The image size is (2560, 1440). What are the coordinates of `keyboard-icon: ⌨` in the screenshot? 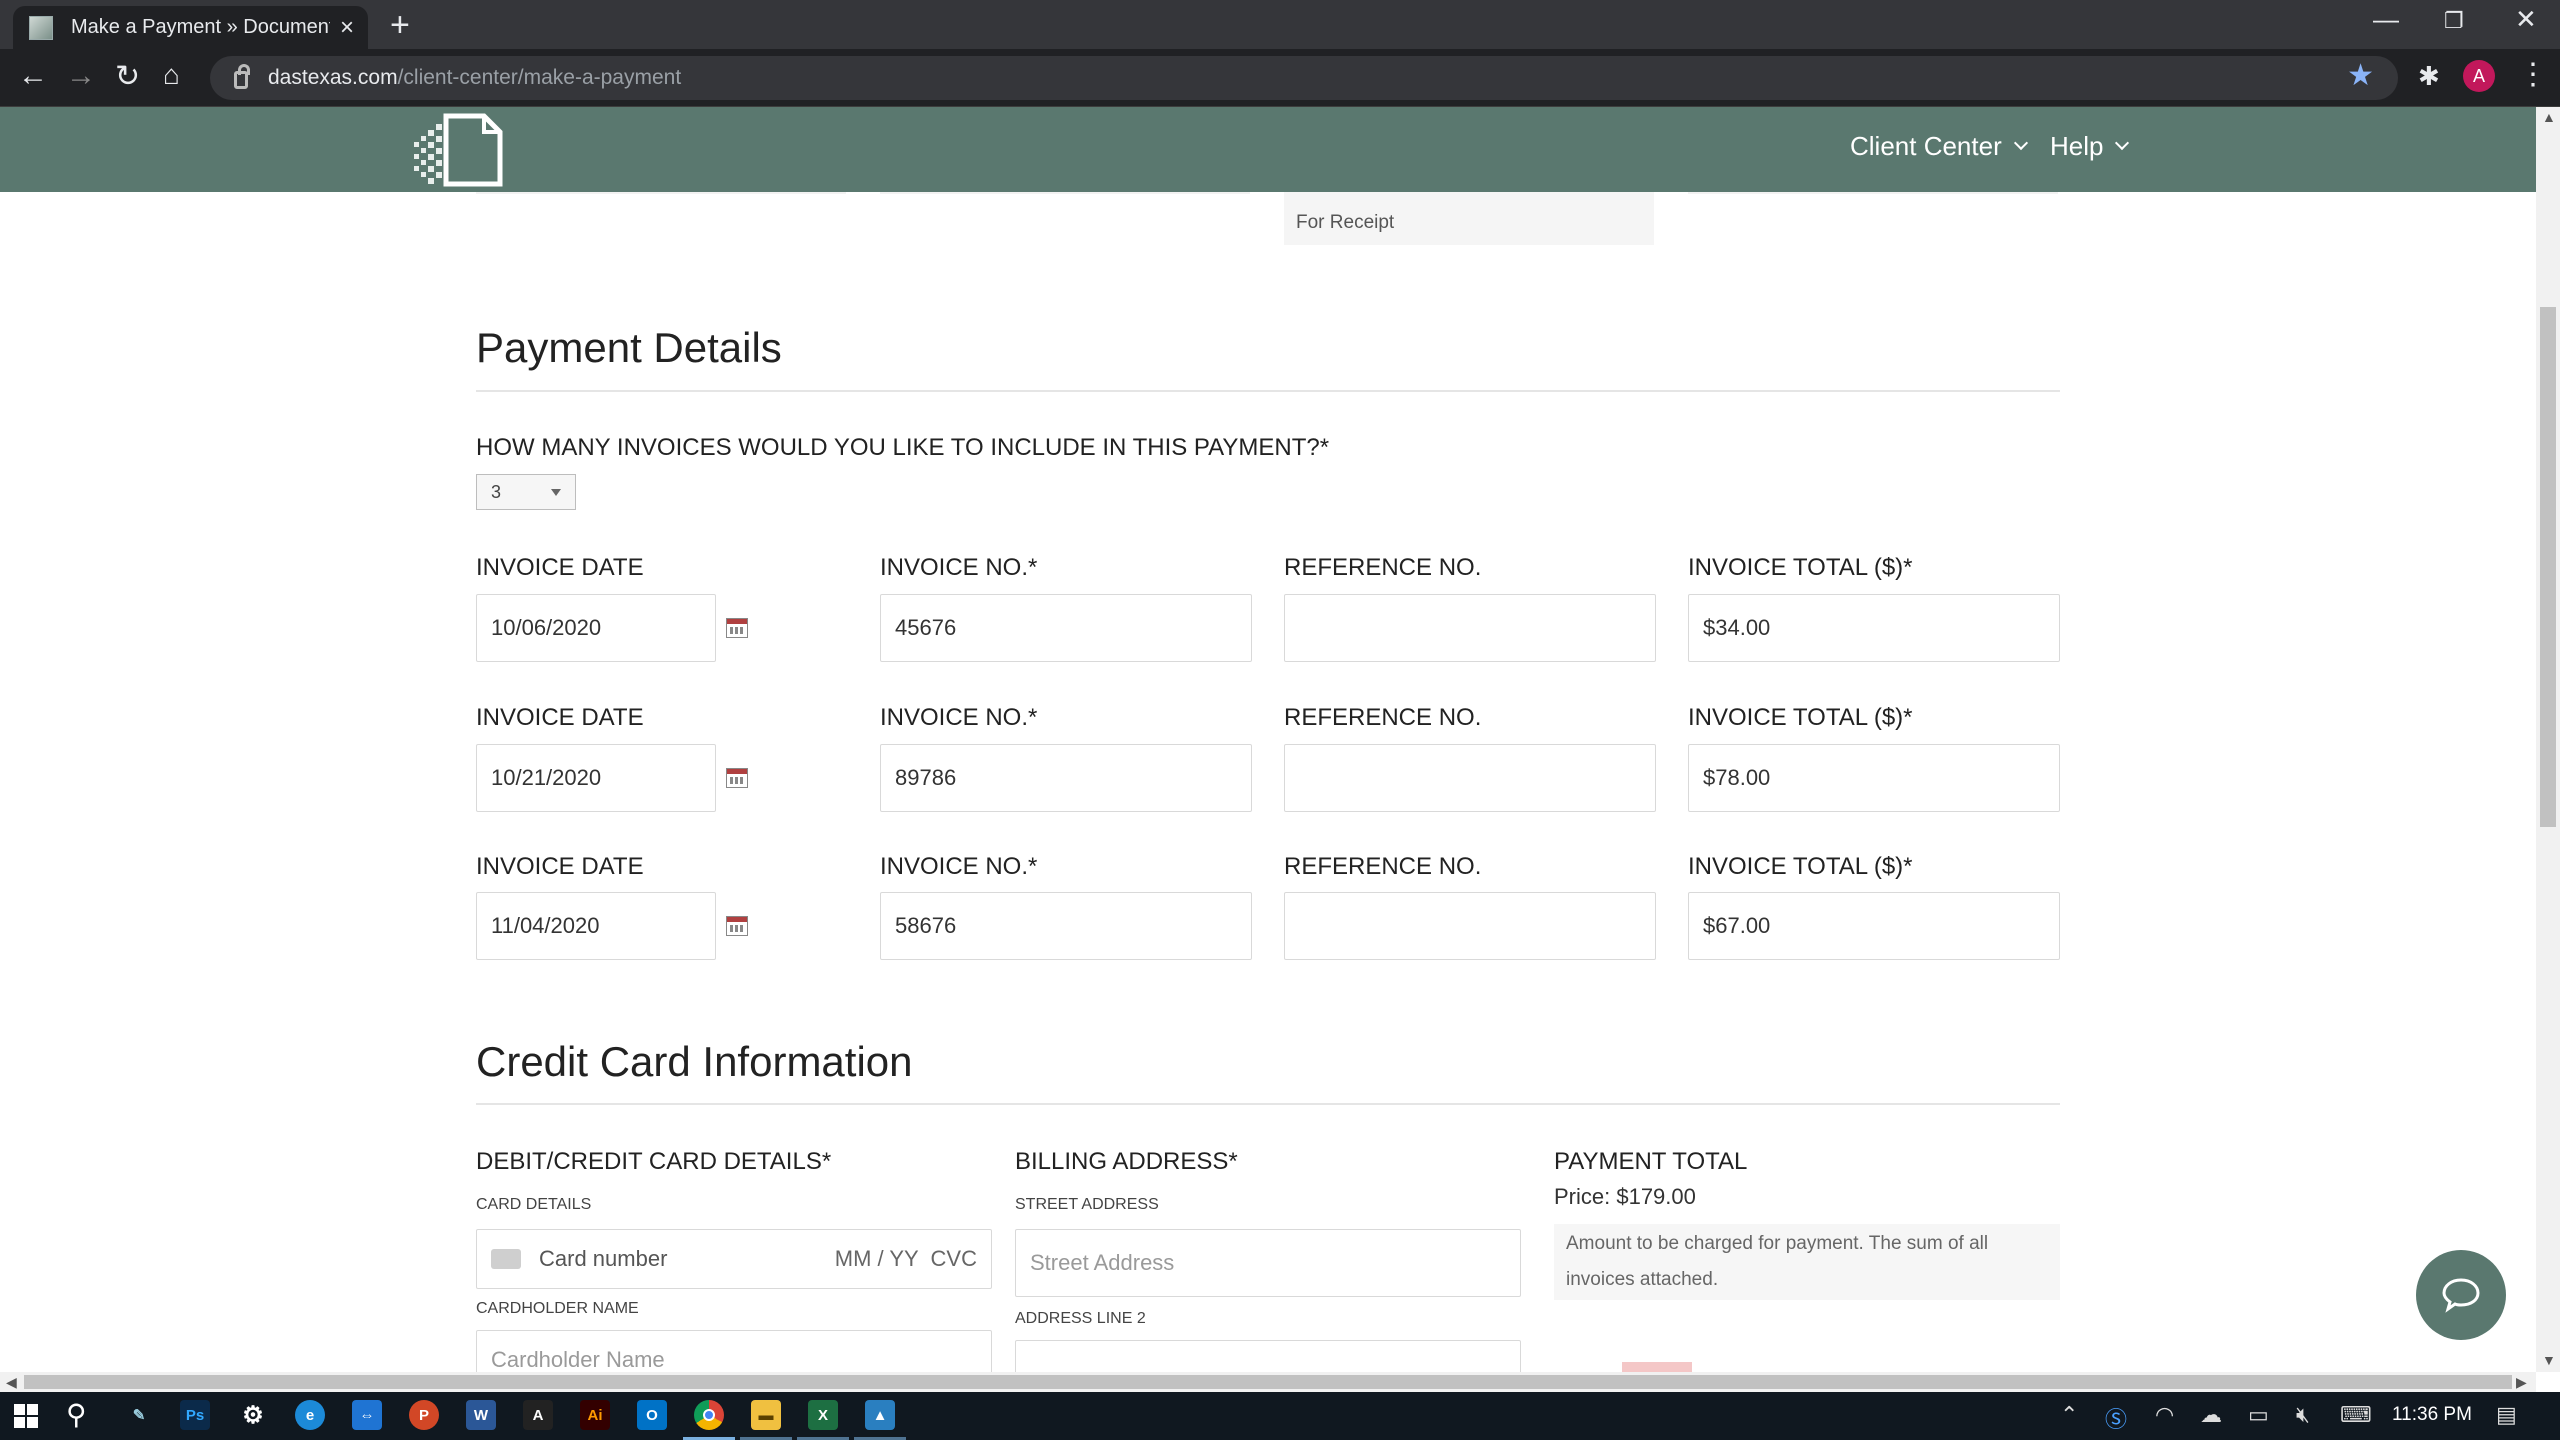 It's located at (2356, 1415).